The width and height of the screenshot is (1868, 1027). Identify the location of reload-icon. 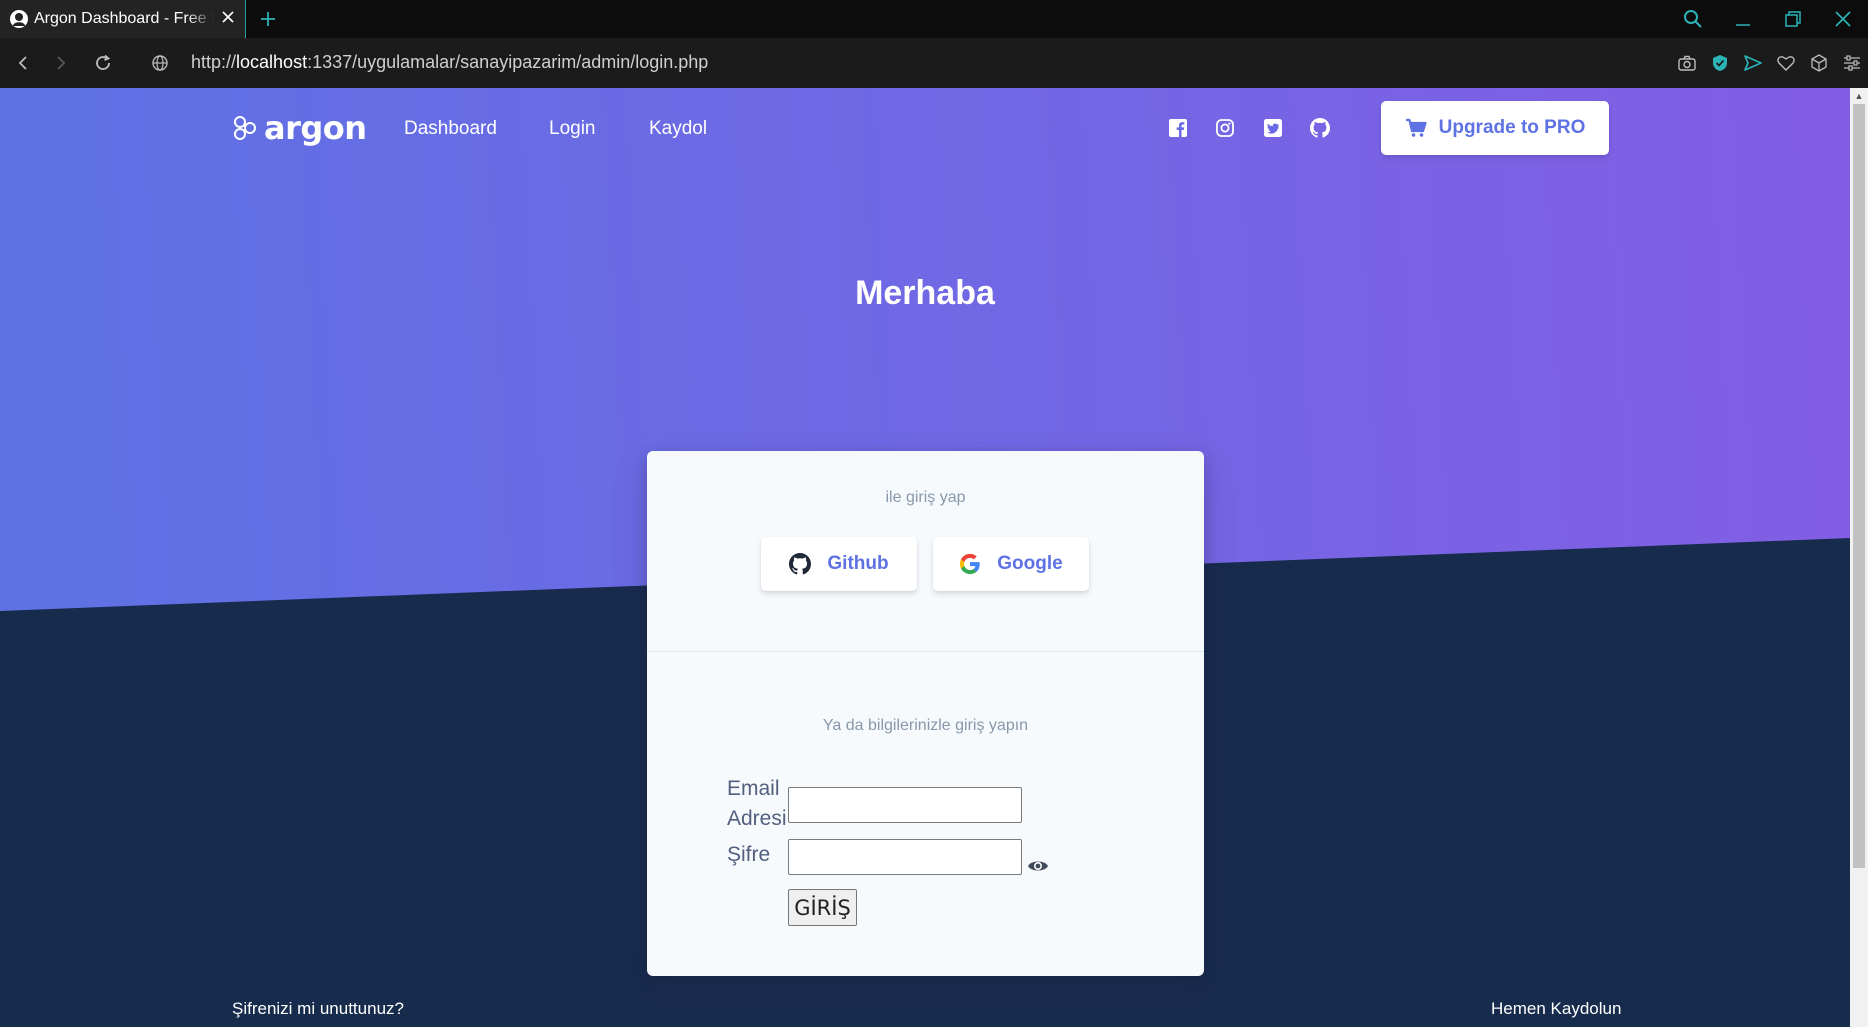
(103, 63).